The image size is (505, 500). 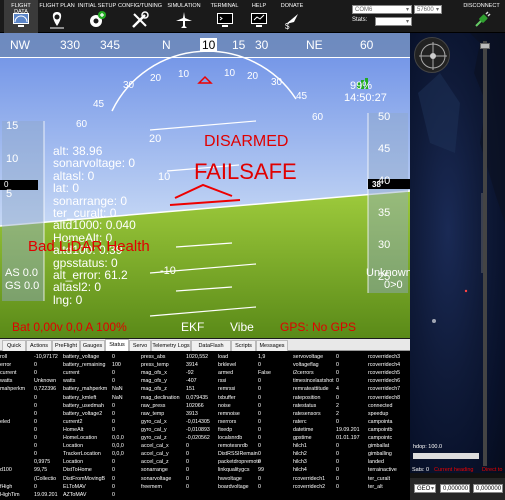 I want to click on tab-dataflash-logs: DataFlash Logs, so click(x=211, y=349).